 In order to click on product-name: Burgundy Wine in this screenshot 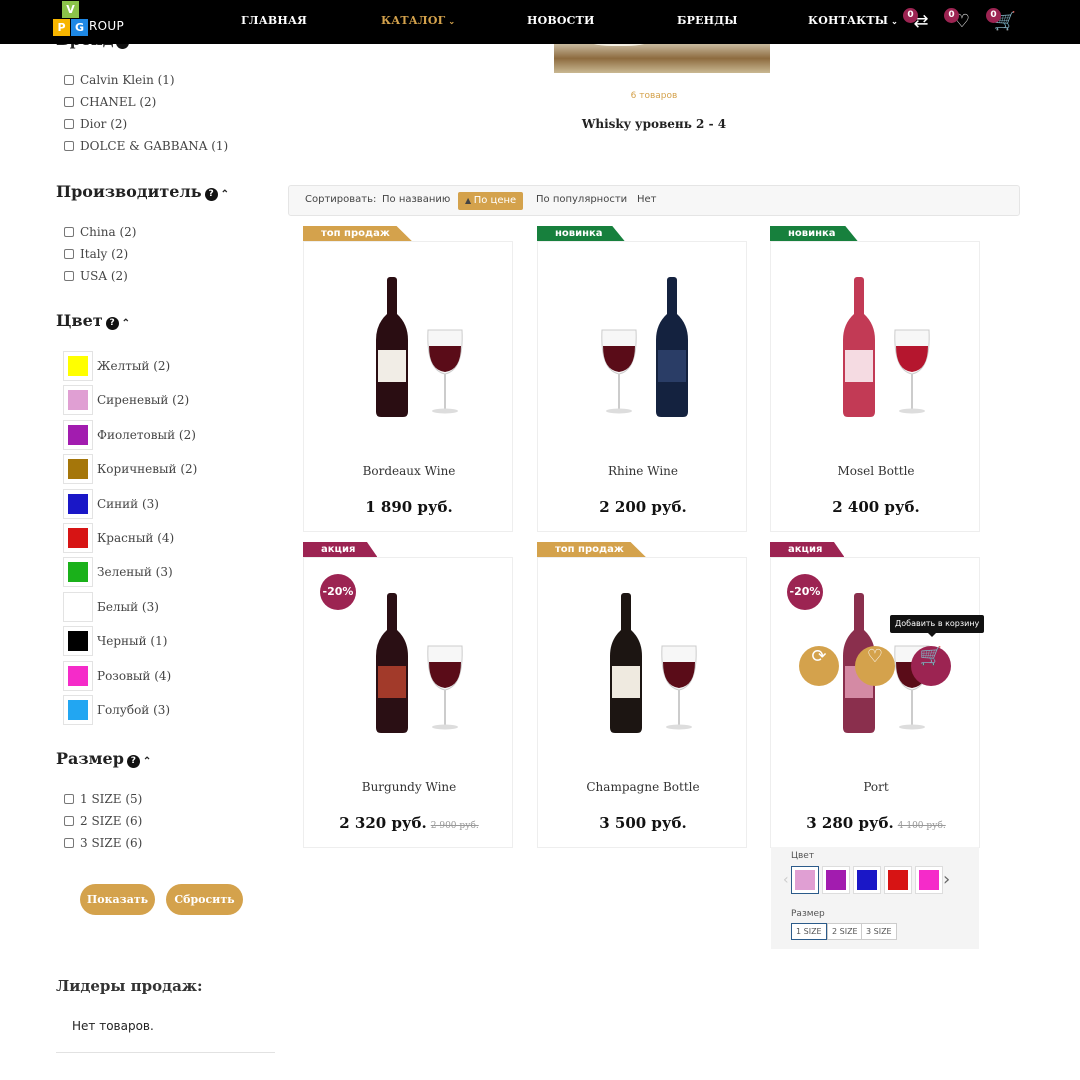, I will do `click(409, 787)`.